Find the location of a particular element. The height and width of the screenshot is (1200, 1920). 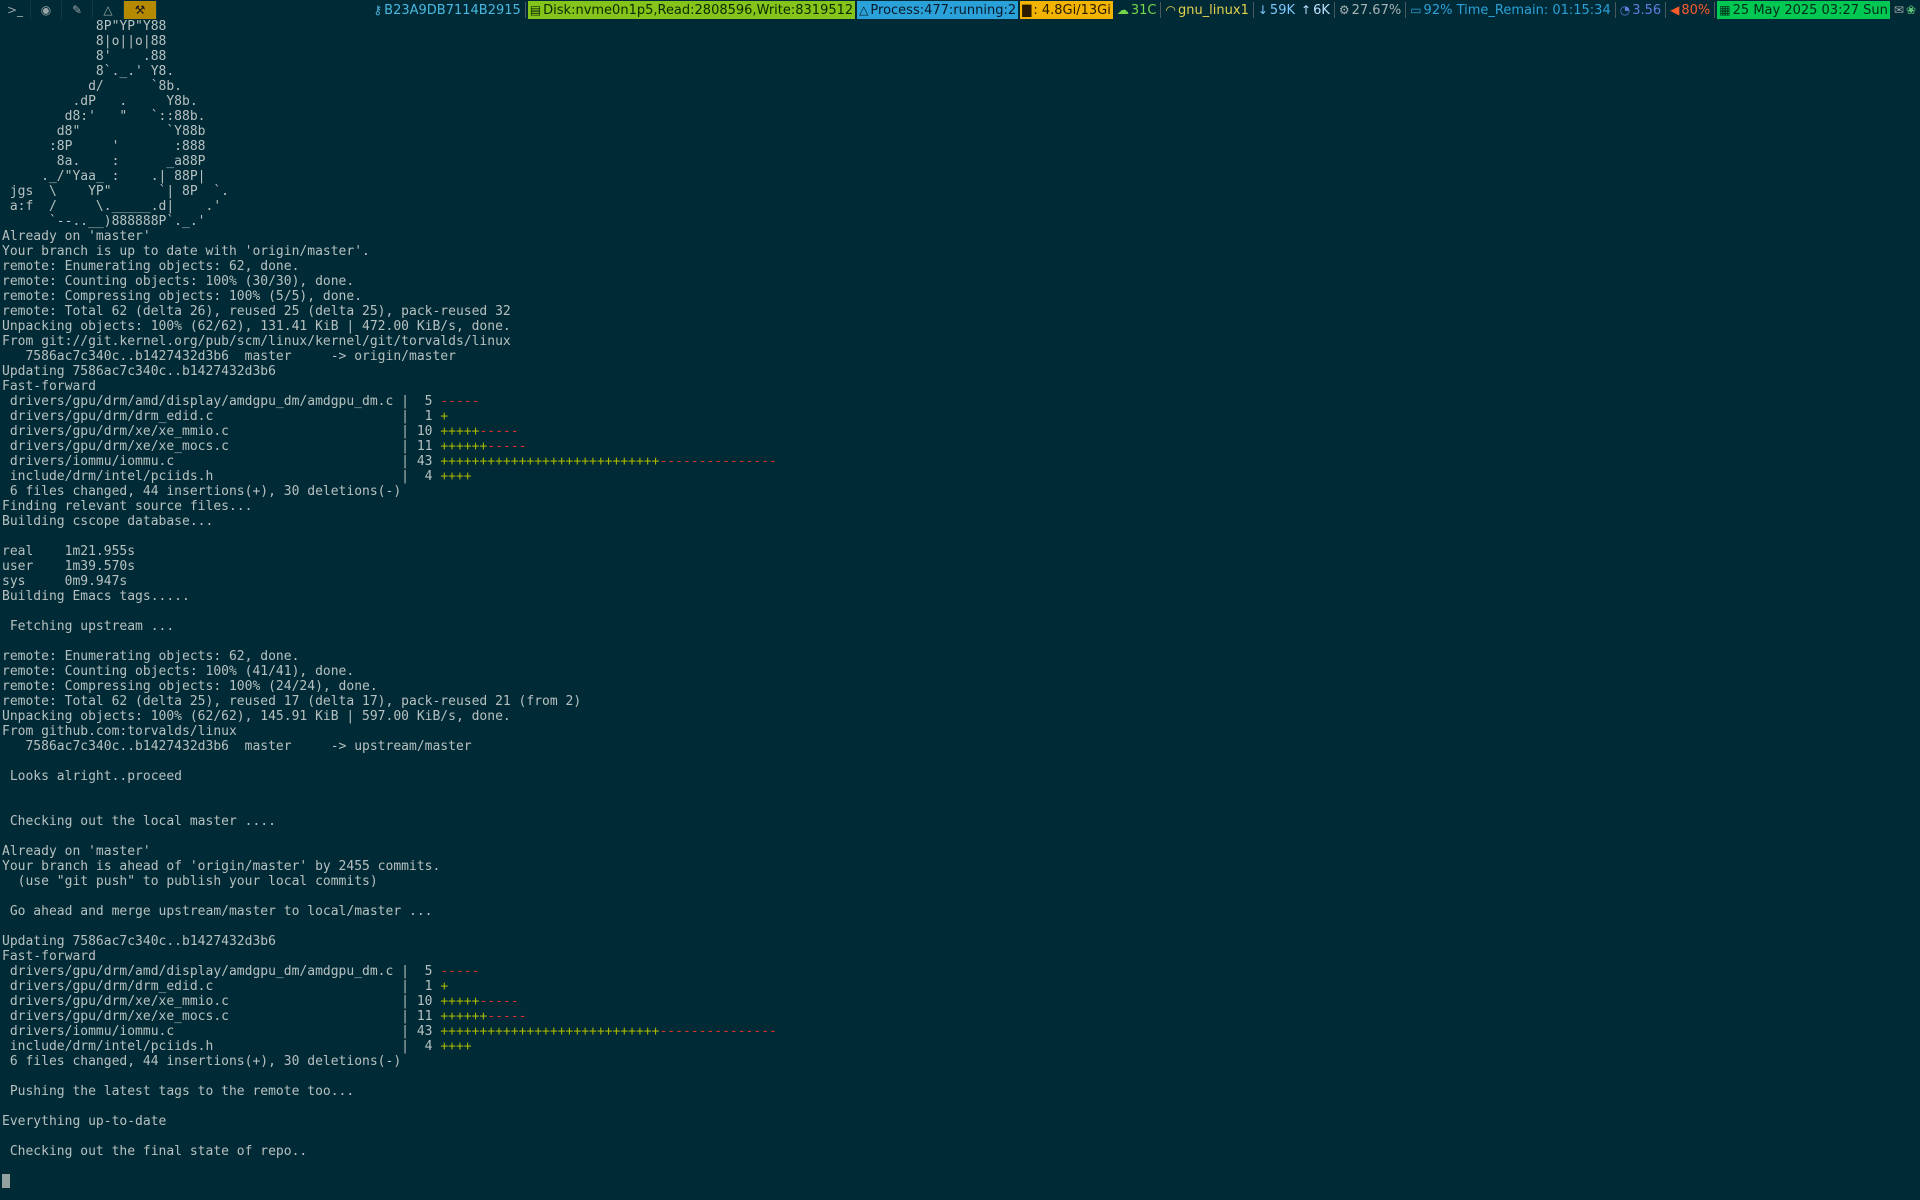

terminal-line: Fast-forward is located at coordinates (49, 386).